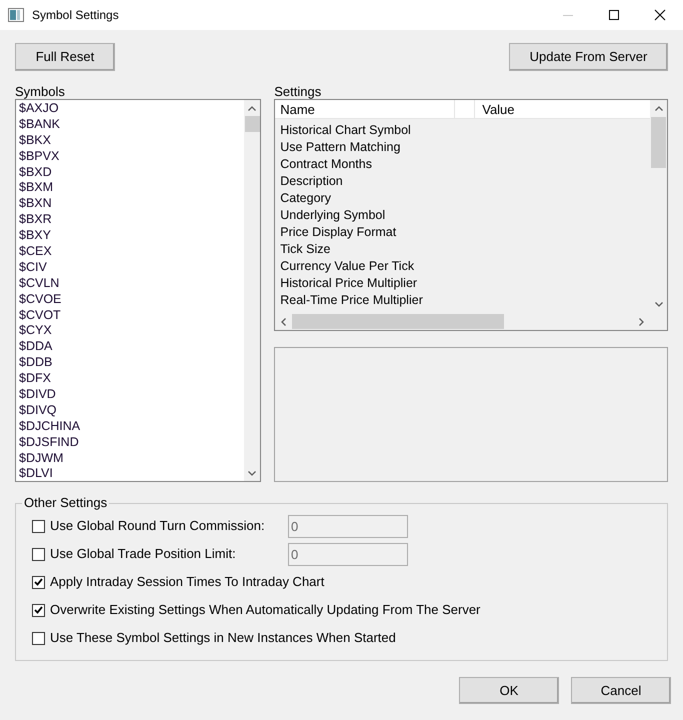 The width and height of the screenshot is (683, 720). What do you see at coordinates (131, 347) in the screenshot?
I see `symbol-item: $DDA` at bounding box center [131, 347].